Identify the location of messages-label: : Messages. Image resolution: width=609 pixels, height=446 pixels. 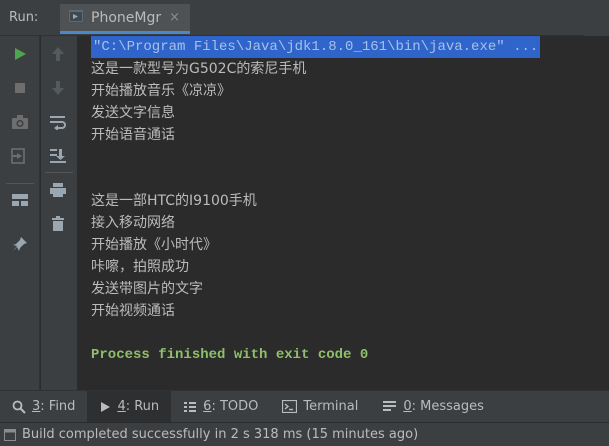
(447, 406).